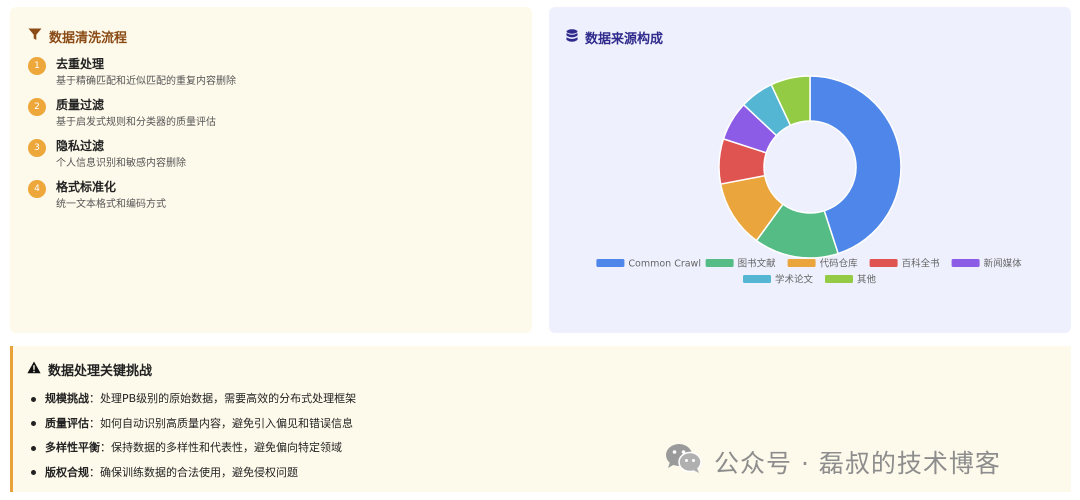 This screenshot has width=1080, height=500. What do you see at coordinates (271, 154) in the screenshot?
I see `pipeline-step: 3 隐私过滤 个人信息识别和敏感内容删除` at bounding box center [271, 154].